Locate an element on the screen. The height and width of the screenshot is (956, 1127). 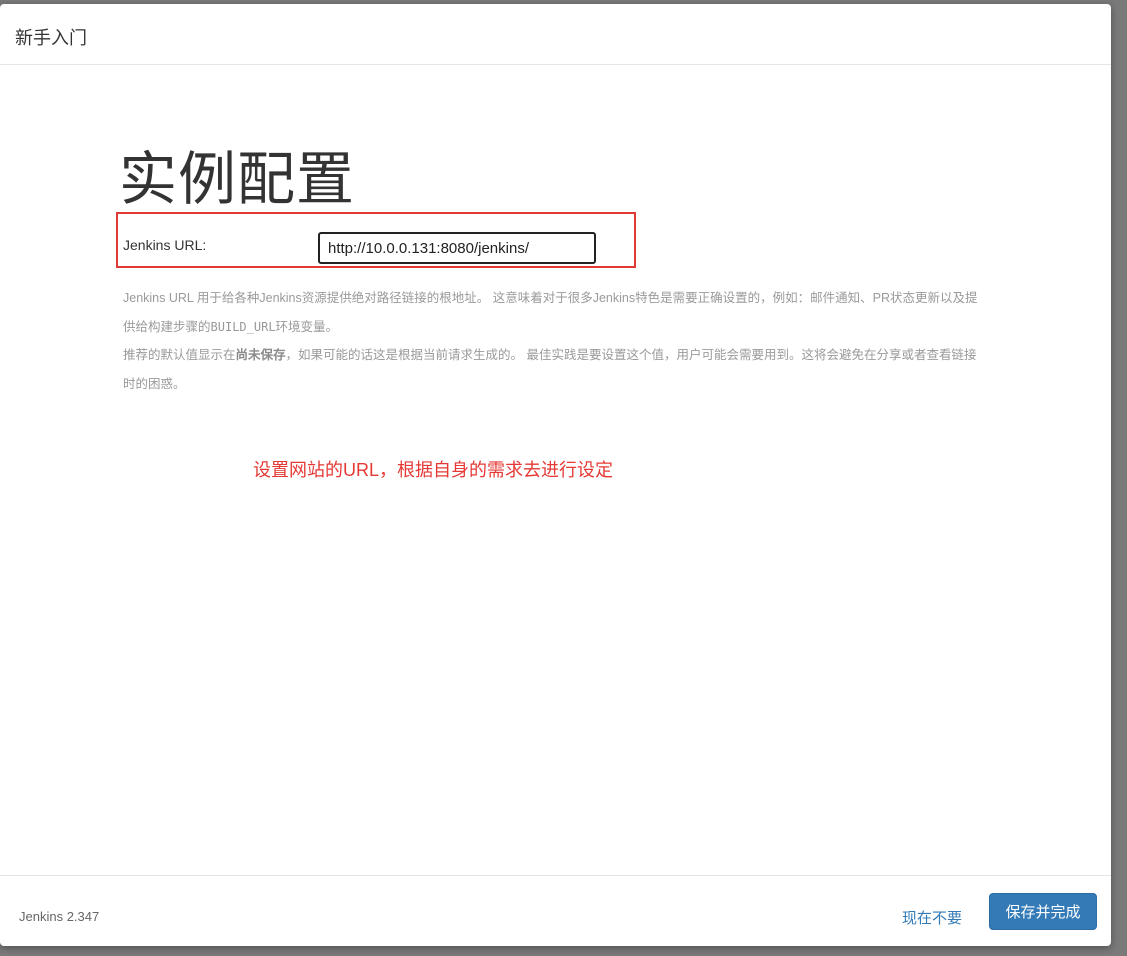
save-and-finish-button: 保存并完成 is located at coordinates (1043, 911).